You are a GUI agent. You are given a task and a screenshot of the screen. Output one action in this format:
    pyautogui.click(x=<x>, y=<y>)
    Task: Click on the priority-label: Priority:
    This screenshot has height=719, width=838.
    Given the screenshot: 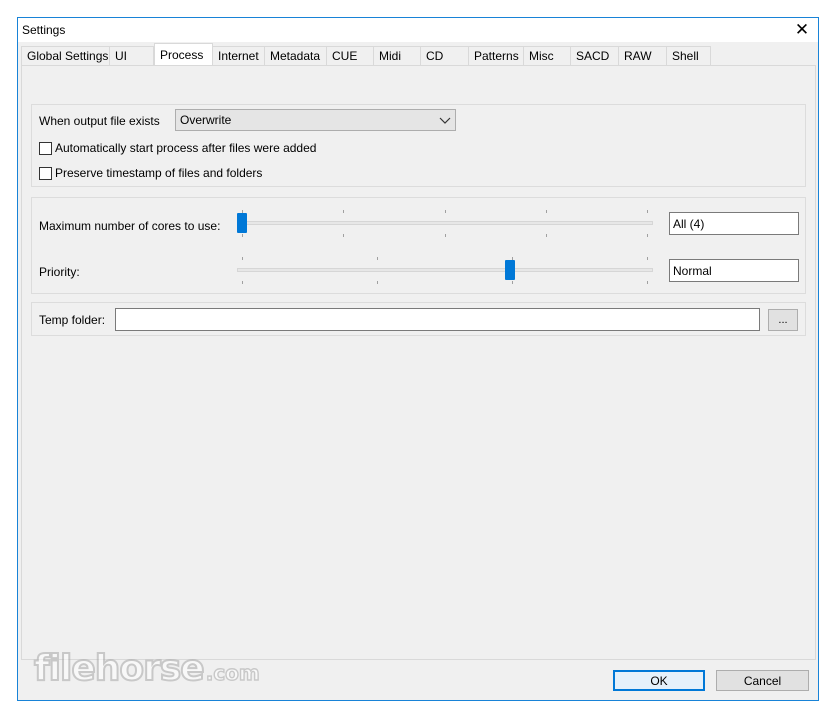 What is the action you would take?
    pyautogui.click(x=59, y=272)
    